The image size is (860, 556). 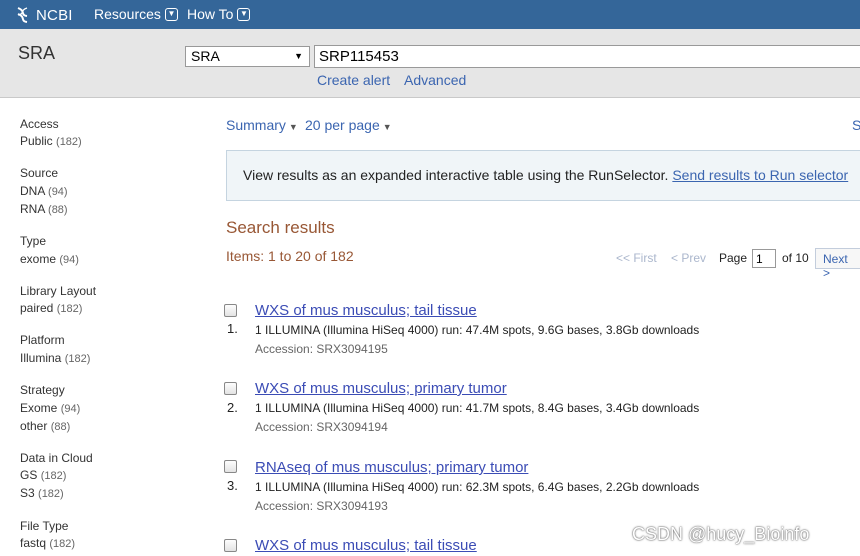 I want to click on watermark: CSDN @hucy_Bioinfo, so click(x=721, y=534).